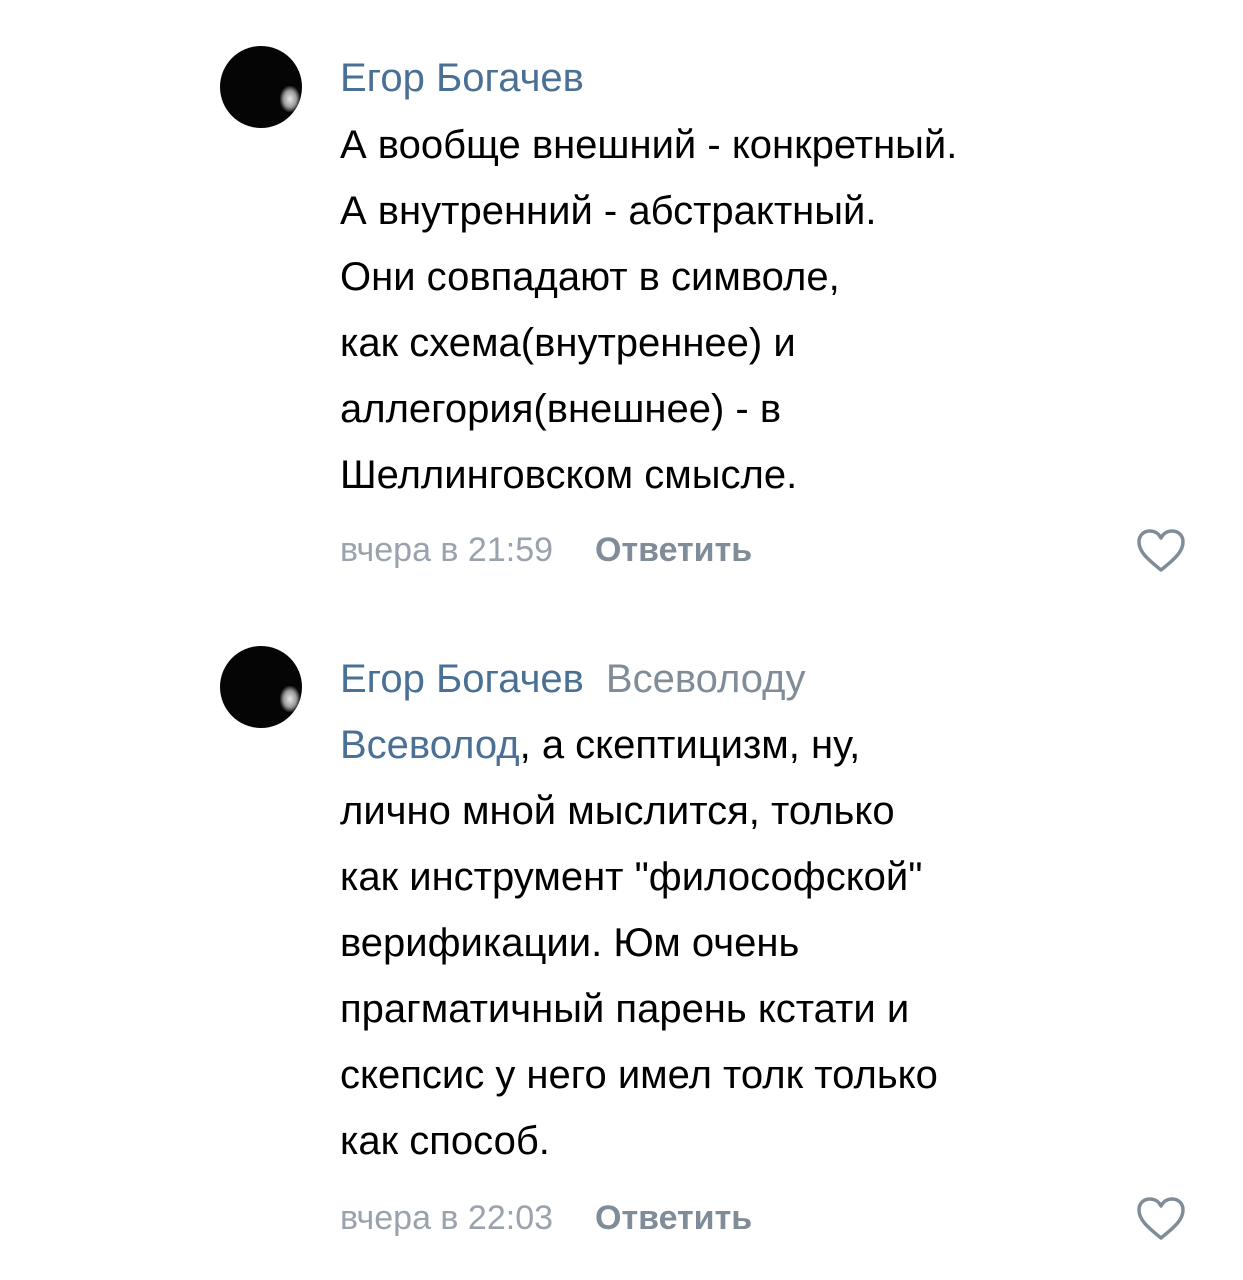 The height and width of the screenshot is (1280, 1243). I want to click on timestamp: вчера в 21:59, so click(447, 550).